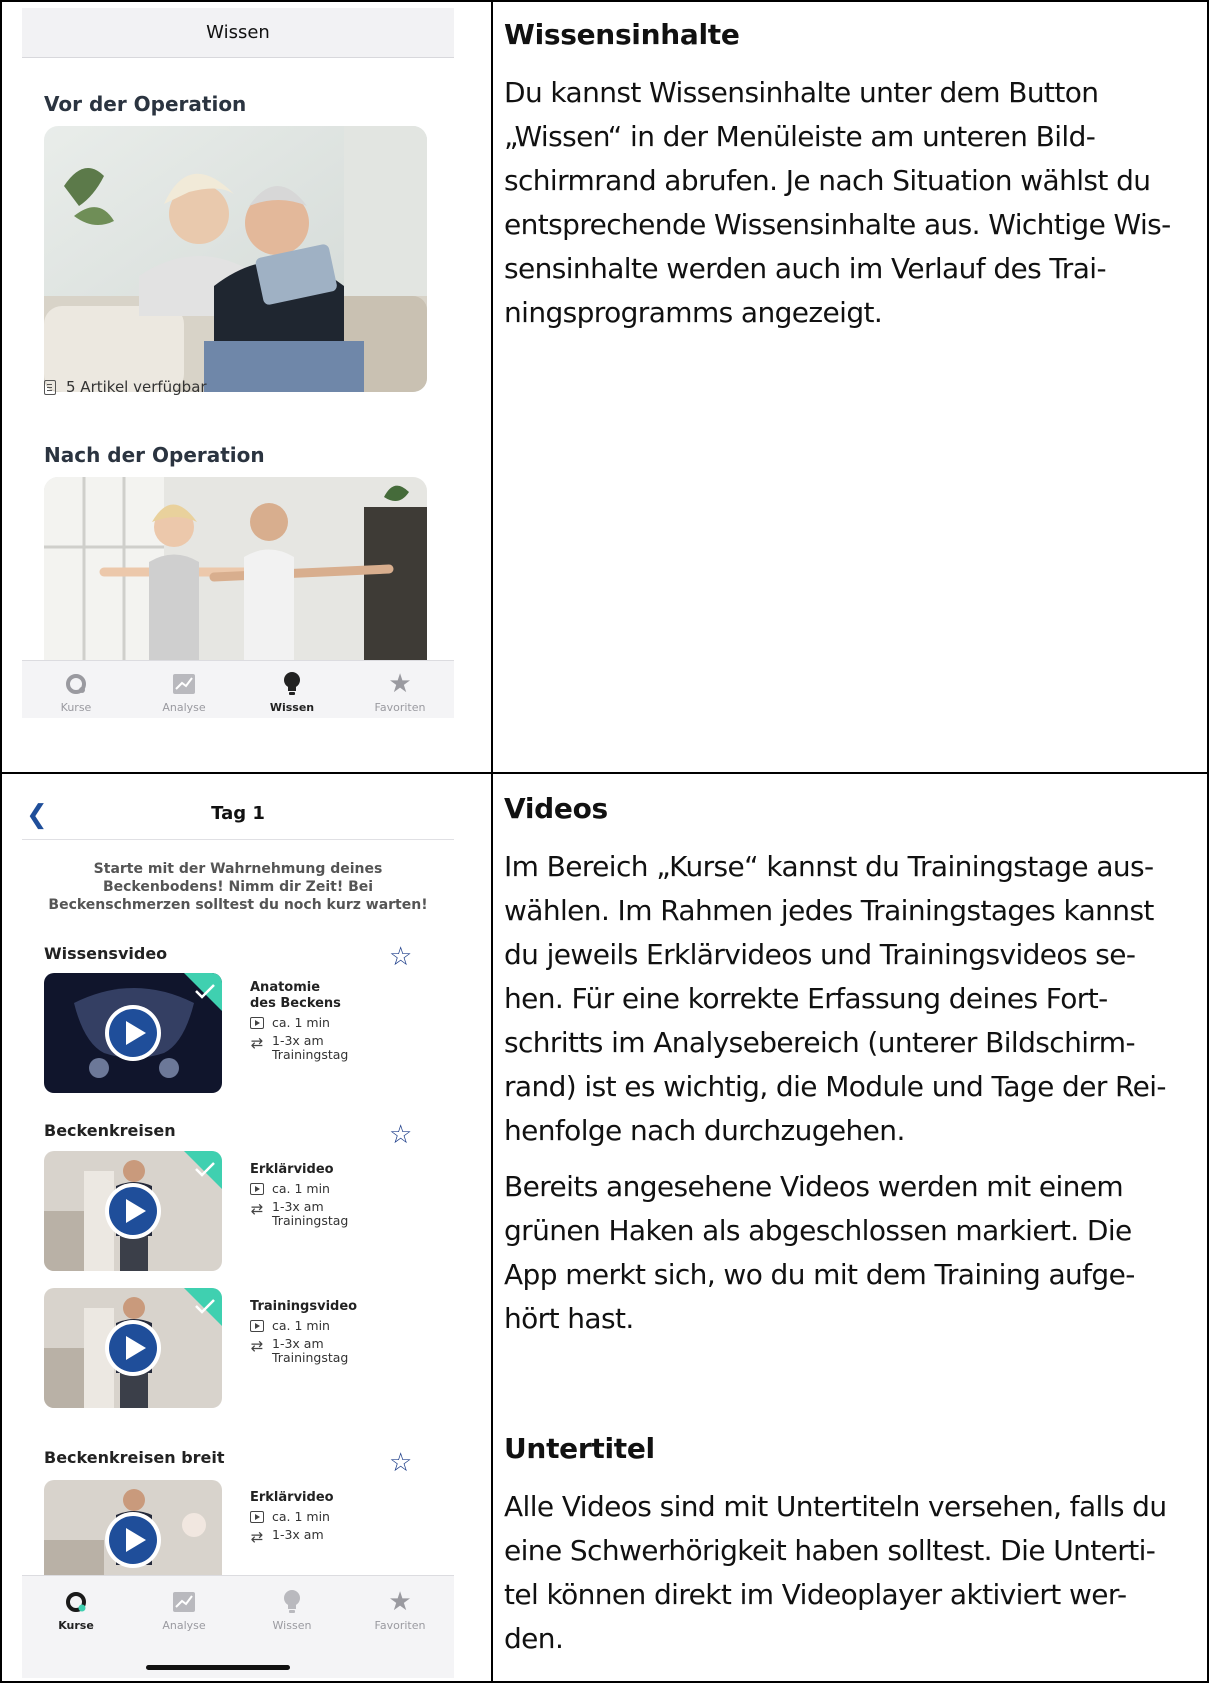  What do you see at coordinates (218, 1667) in the screenshot?
I see `home-indicator` at bounding box center [218, 1667].